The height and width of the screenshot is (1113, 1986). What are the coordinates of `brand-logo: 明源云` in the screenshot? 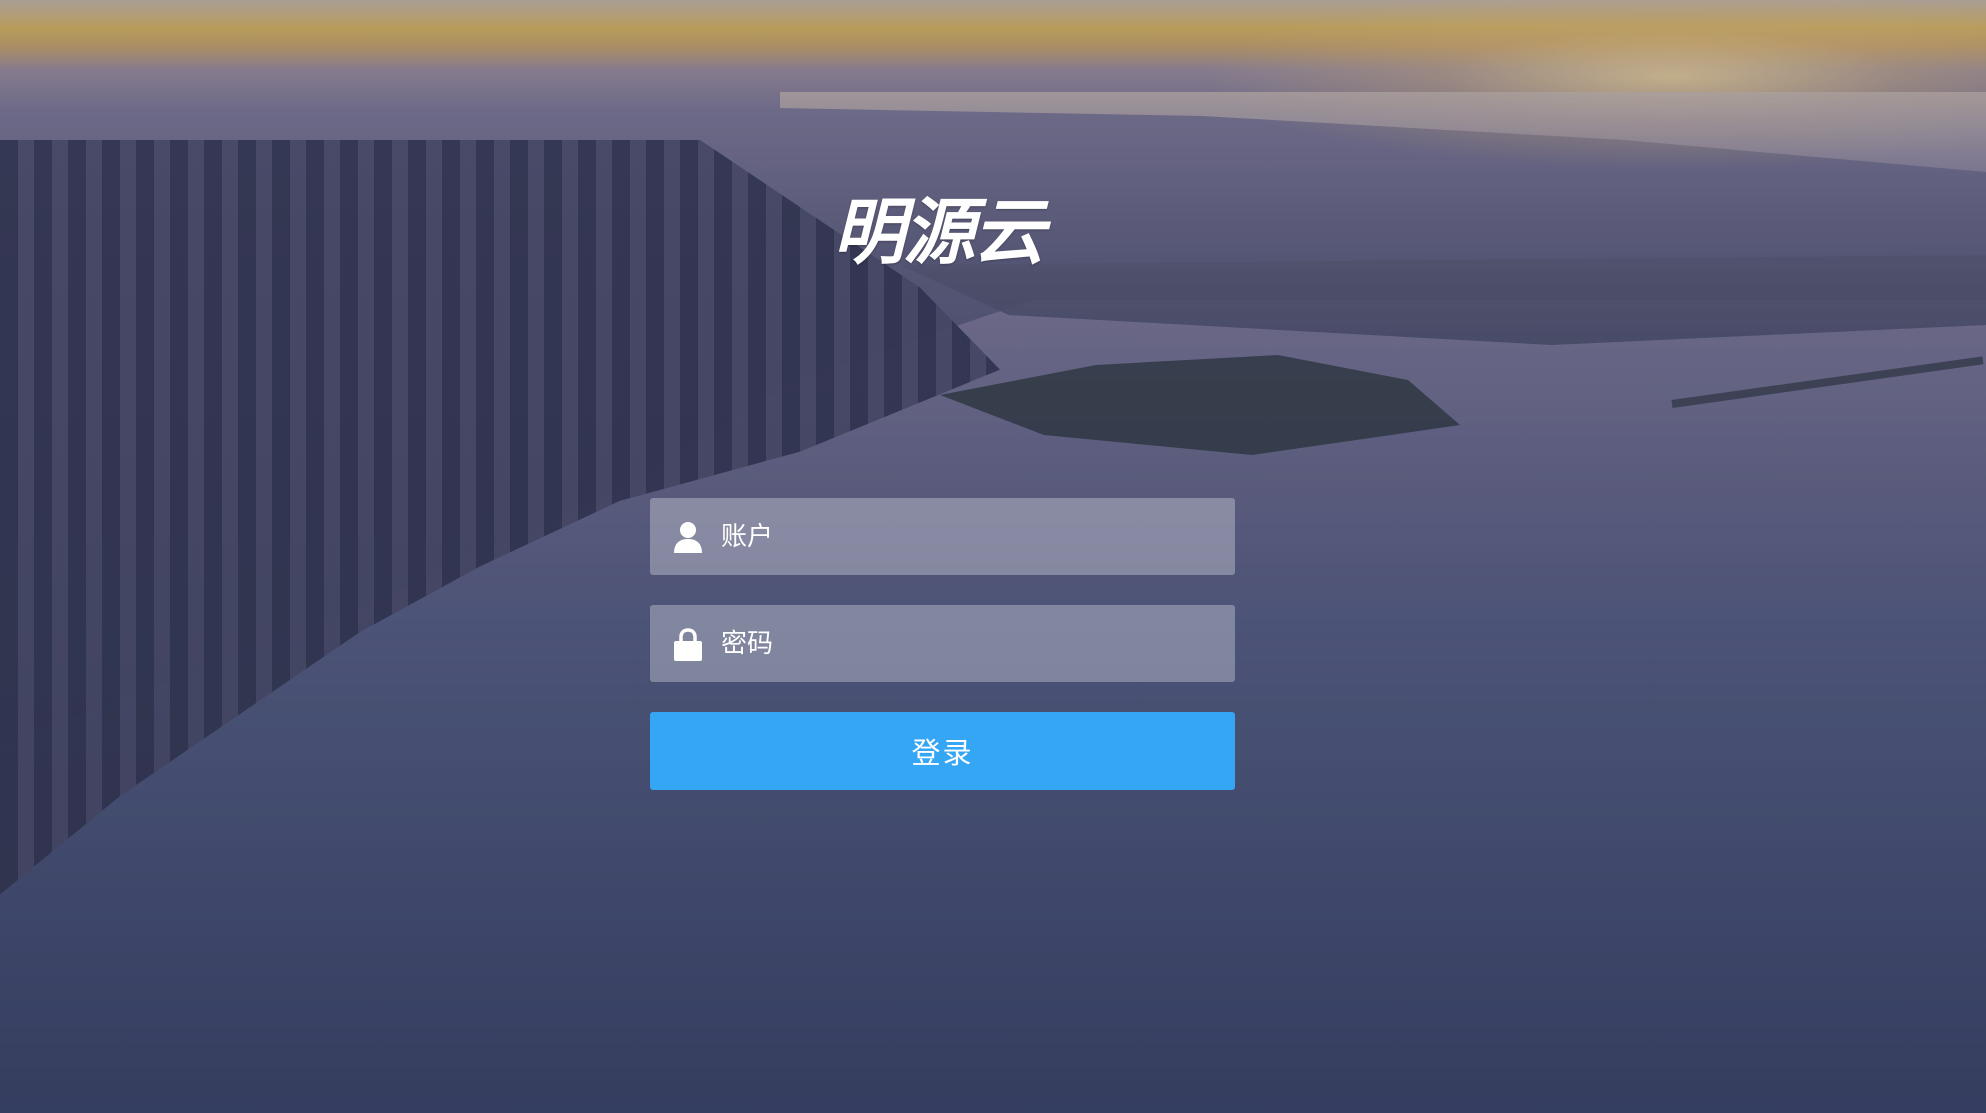 It's located at (943, 231).